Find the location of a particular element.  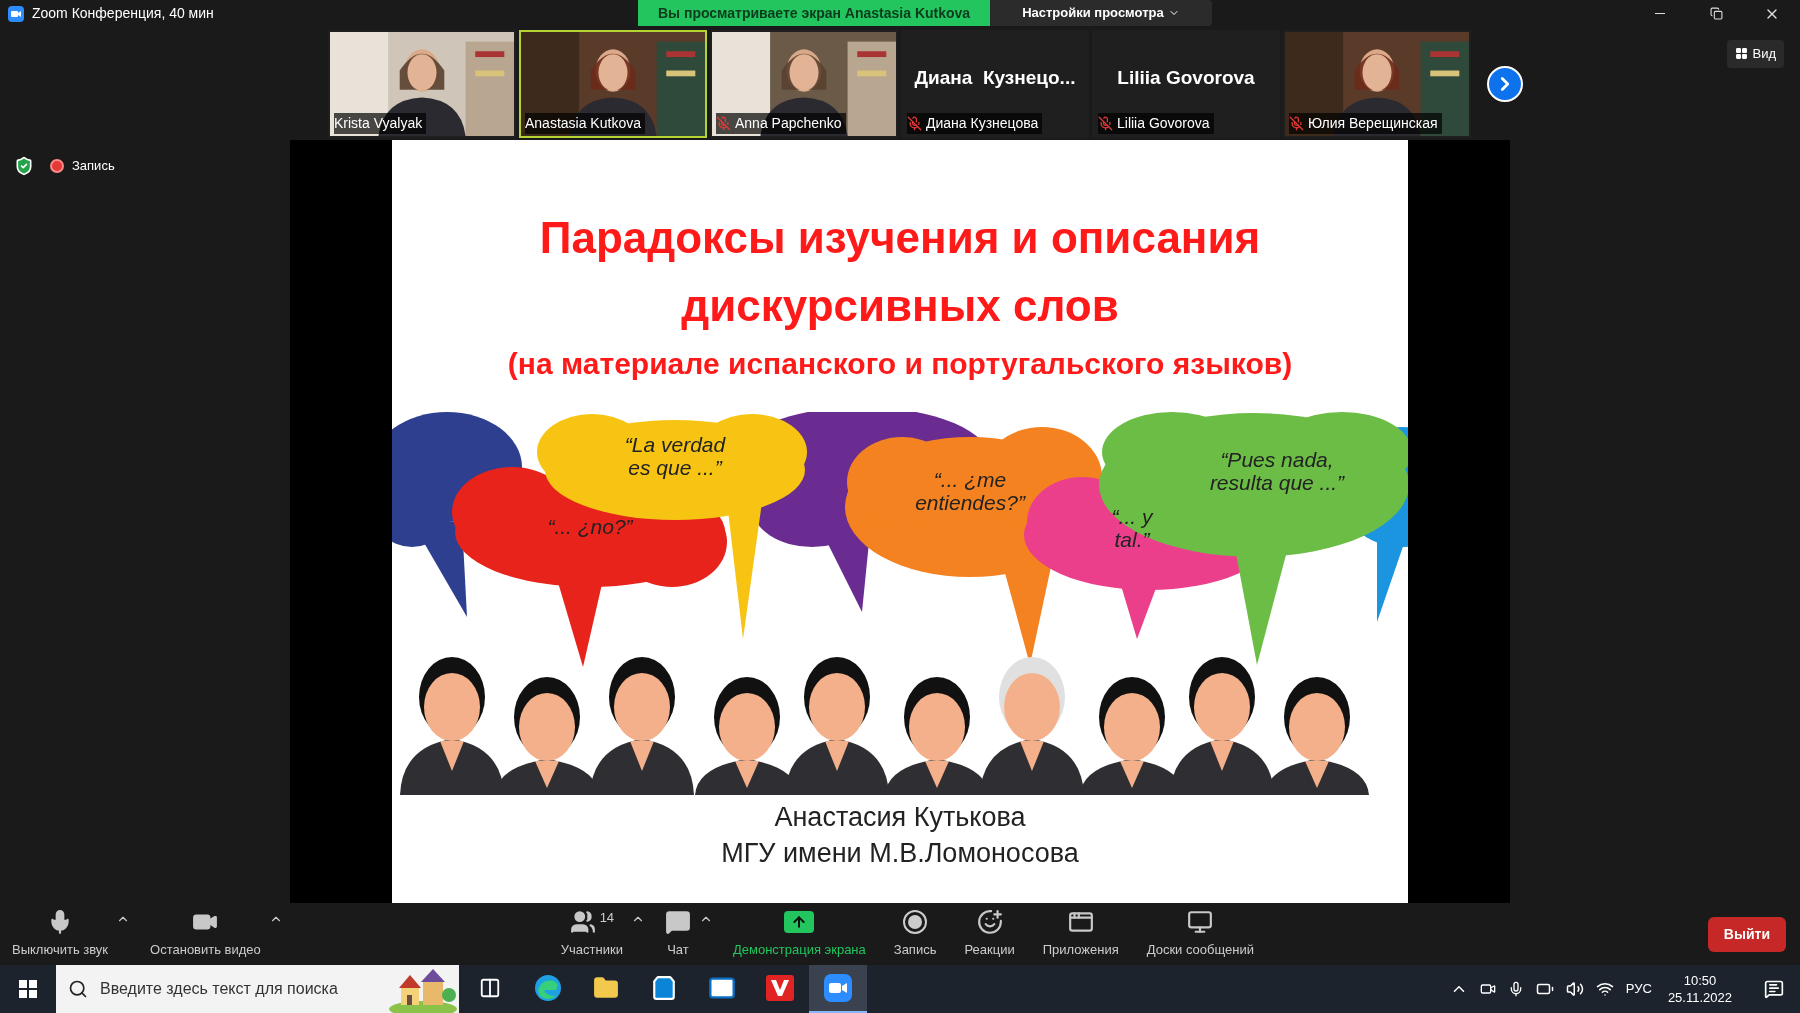

toolbar-button: 14 Участники is located at coordinates (591, 934).